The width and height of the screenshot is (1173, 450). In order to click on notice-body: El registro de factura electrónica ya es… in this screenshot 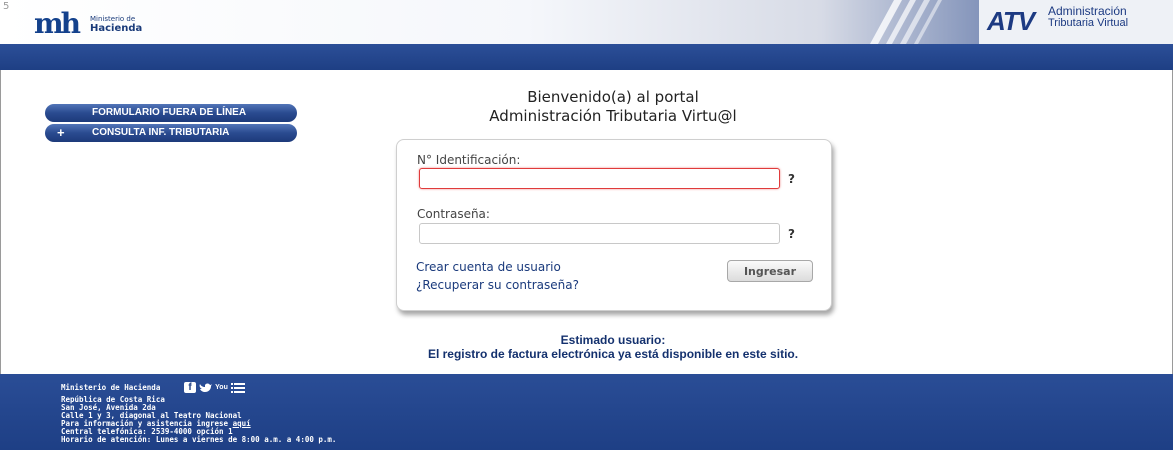, I will do `click(613, 354)`.